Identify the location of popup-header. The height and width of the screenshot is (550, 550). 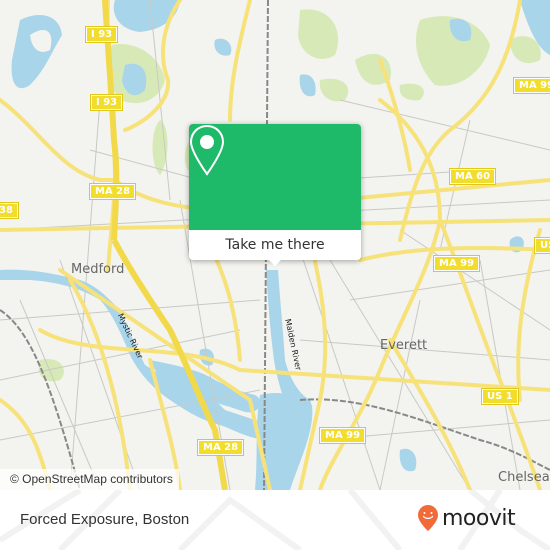
(275, 177).